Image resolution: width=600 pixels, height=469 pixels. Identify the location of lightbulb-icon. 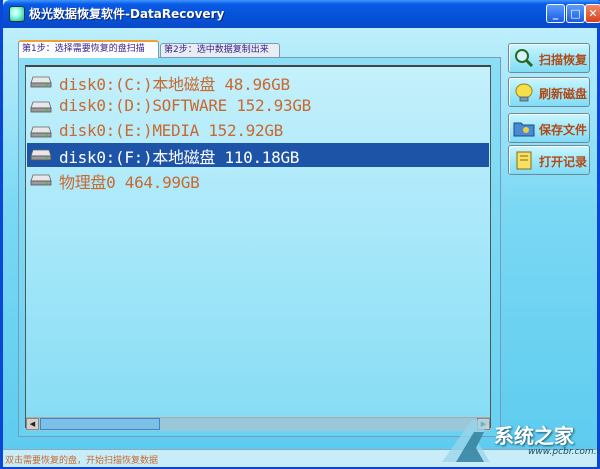
(524, 92).